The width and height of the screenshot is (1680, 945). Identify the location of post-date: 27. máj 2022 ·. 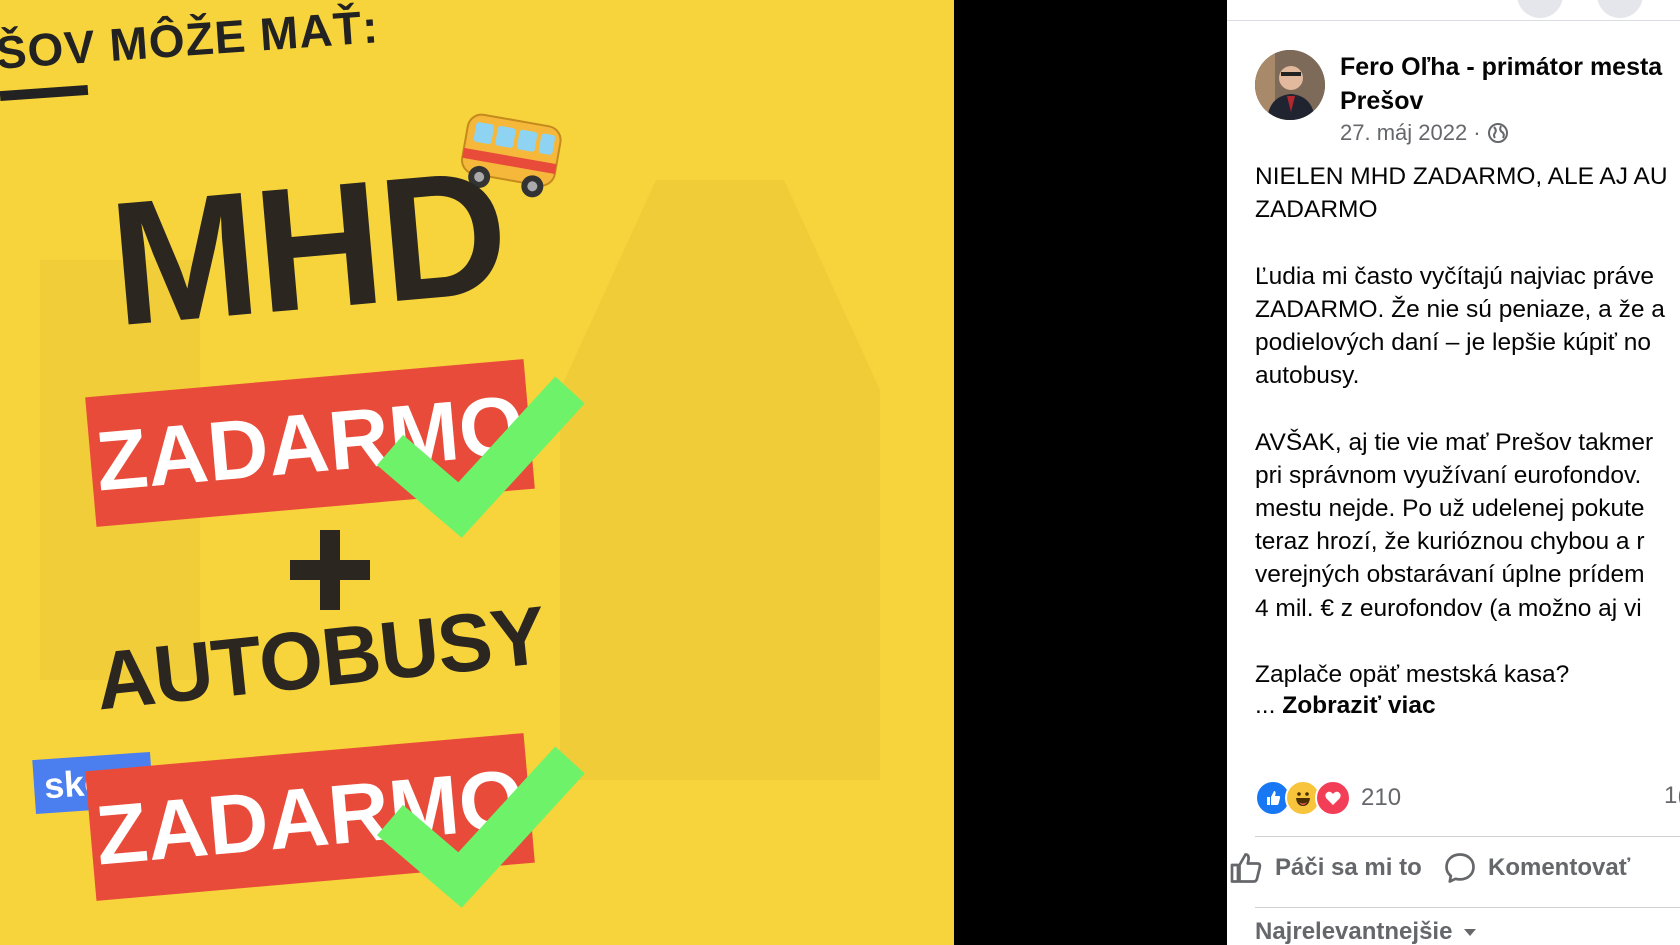
(1410, 133).